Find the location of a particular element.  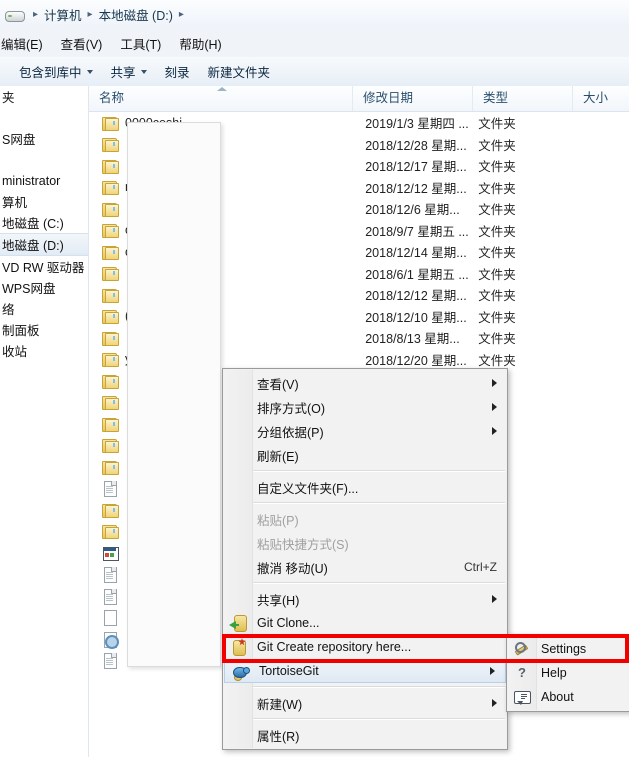

sidebar-item-6: 地磁盘 (C:) is located at coordinates (44, 222).